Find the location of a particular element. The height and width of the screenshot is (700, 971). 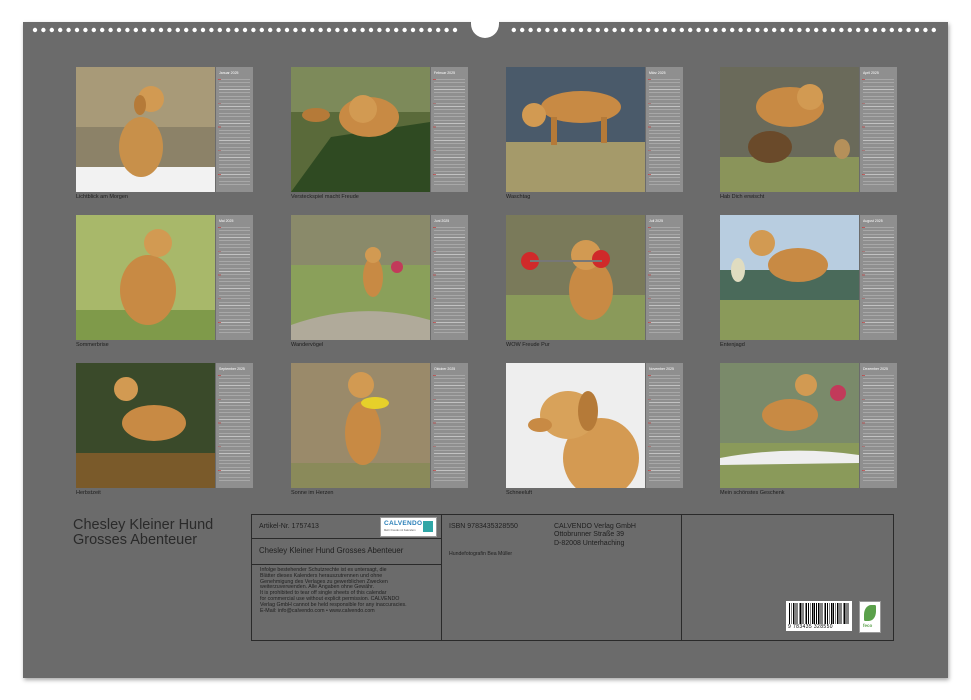

barcode-number: 9 783435 328550 is located at coordinates (810, 627).